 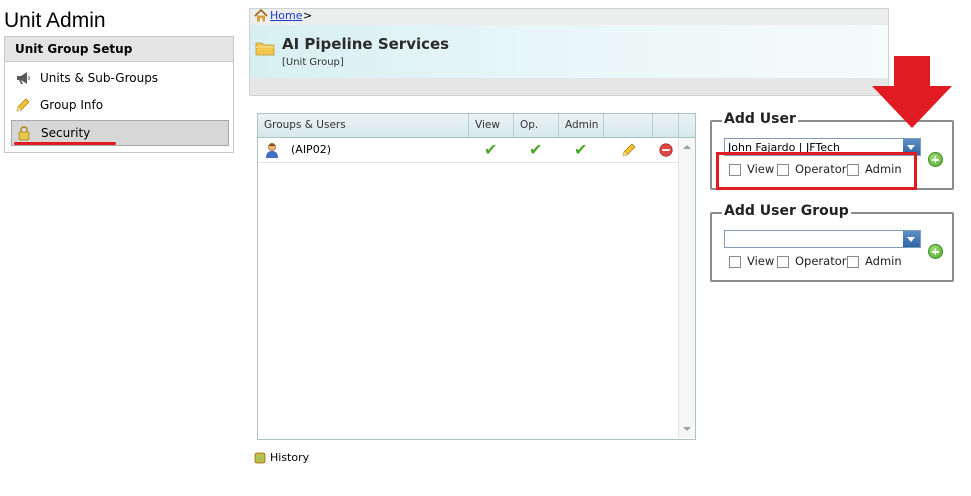 I want to click on sidebar-header: Unit Group Setup, so click(x=119, y=49).